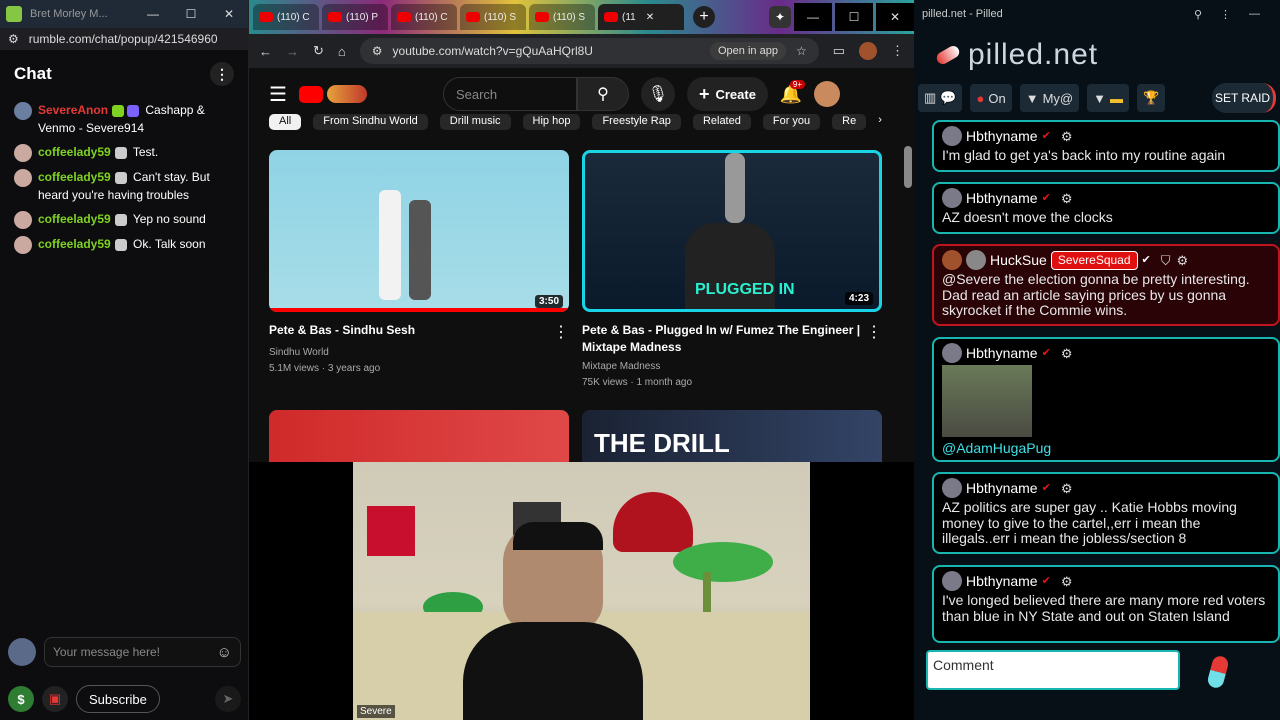 This screenshot has width=1280, height=720. I want to click on chip: Freestyle Rap, so click(636, 122).